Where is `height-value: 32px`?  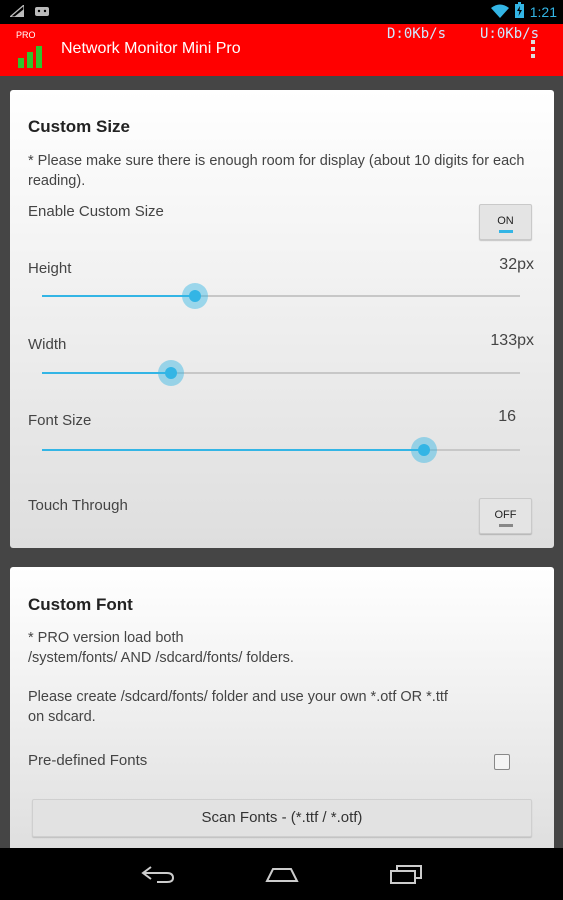 height-value: 32px is located at coordinates (516, 264).